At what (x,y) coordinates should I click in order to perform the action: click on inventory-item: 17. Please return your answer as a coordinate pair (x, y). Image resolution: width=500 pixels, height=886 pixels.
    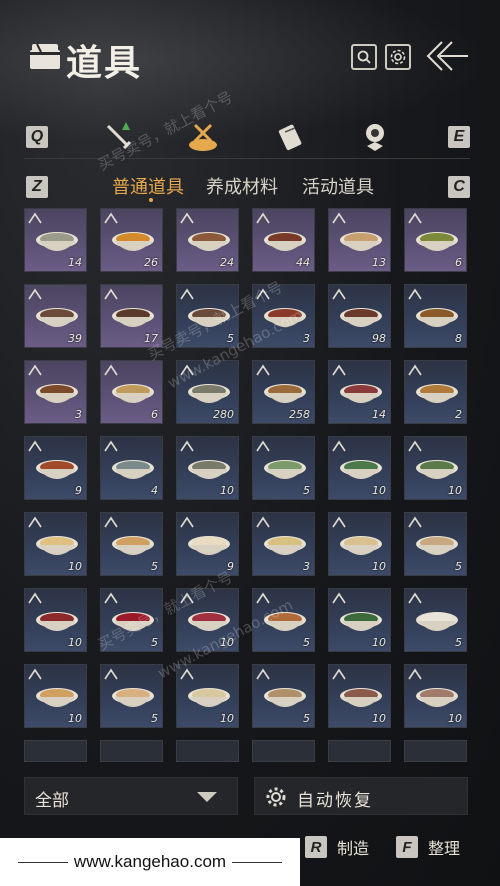
    Looking at the image, I should click on (131, 316).